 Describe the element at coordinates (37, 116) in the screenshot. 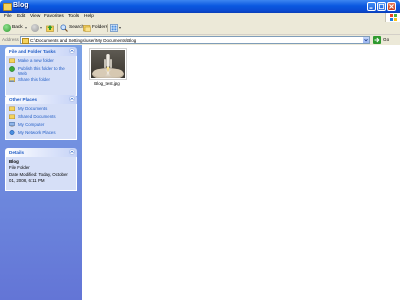

I see `place-label: Shared Documents` at that location.